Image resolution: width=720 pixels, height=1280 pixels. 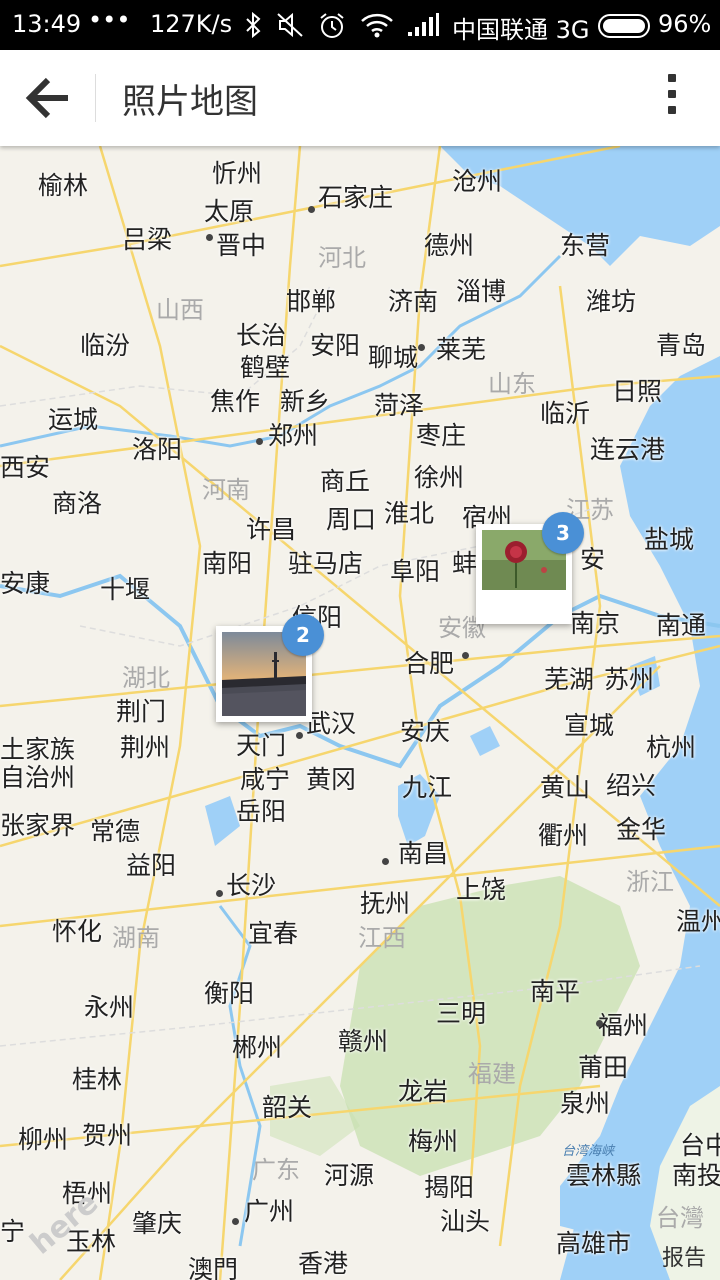 What do you see at coordinates (565, 413) in the screenshot?
I see `city-label: 临沂` at bounding box center [565, 413].